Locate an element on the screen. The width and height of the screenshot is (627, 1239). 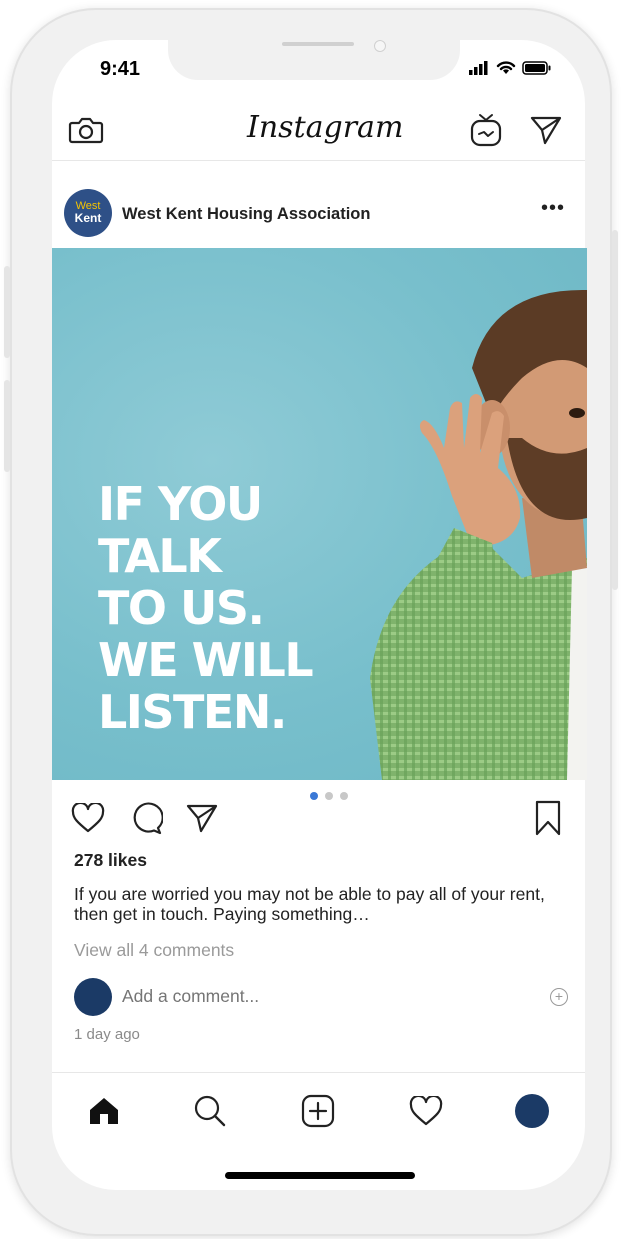
account-avatar: West Kent is located at coordinates (88, 213).